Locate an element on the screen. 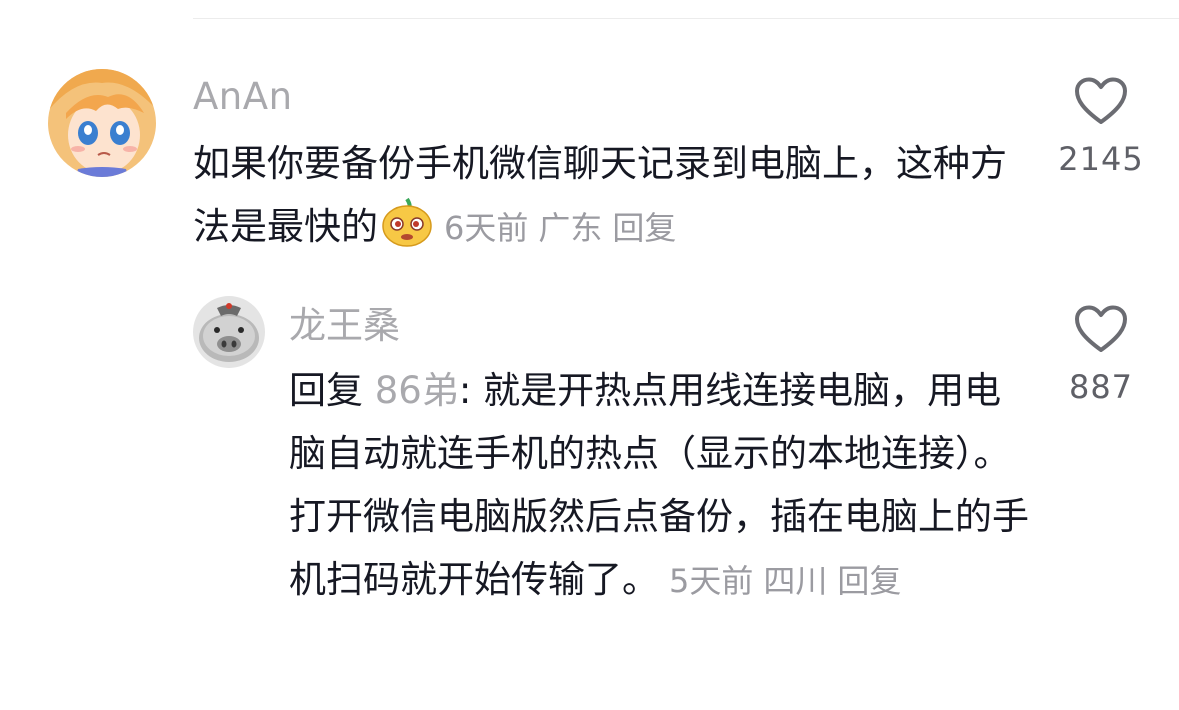 Image resolution: width=1179 pixels, height=710 pixels. reply-prefix: 回复 is located at coordinates (326, 390).